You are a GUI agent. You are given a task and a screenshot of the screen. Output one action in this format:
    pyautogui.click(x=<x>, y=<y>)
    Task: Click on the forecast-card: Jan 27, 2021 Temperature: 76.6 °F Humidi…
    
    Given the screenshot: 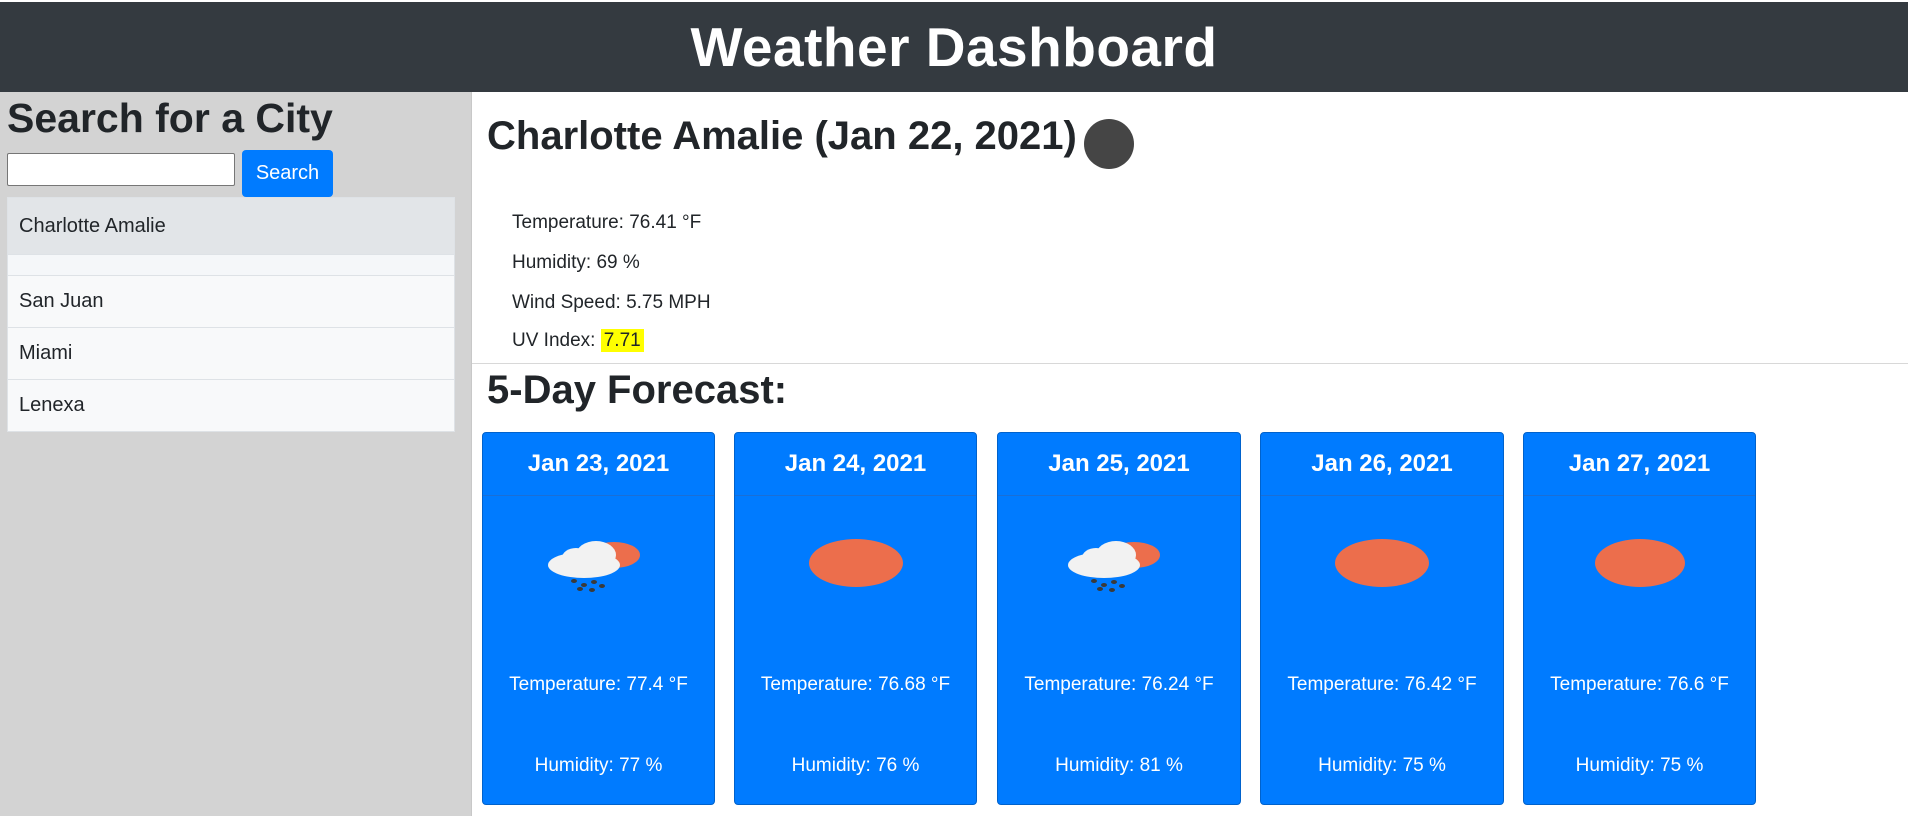 What is the action you would take?
    pyautogui.click(x=1639, y=618)
    